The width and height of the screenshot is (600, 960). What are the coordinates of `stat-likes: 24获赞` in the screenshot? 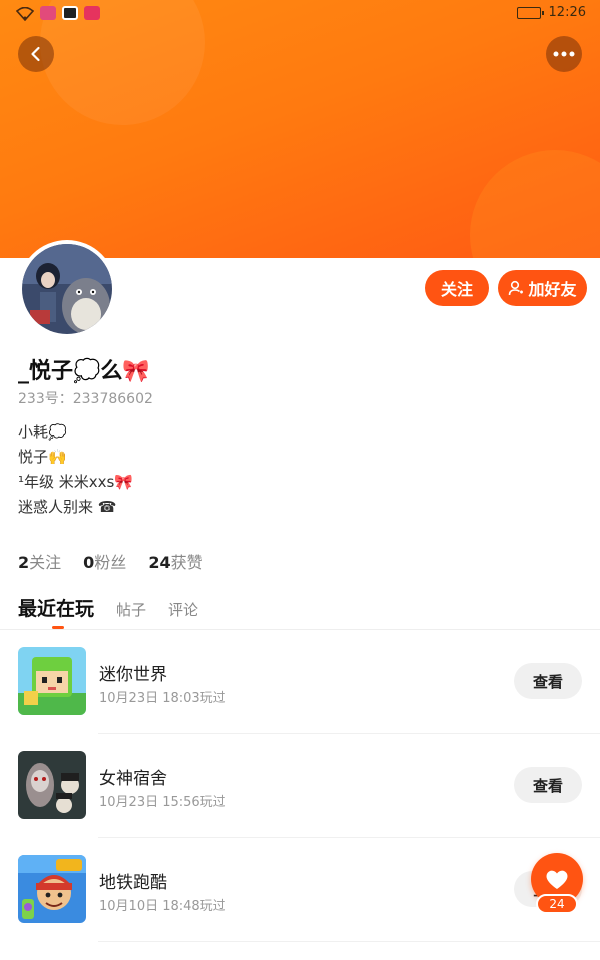 It's located at (175, 561).